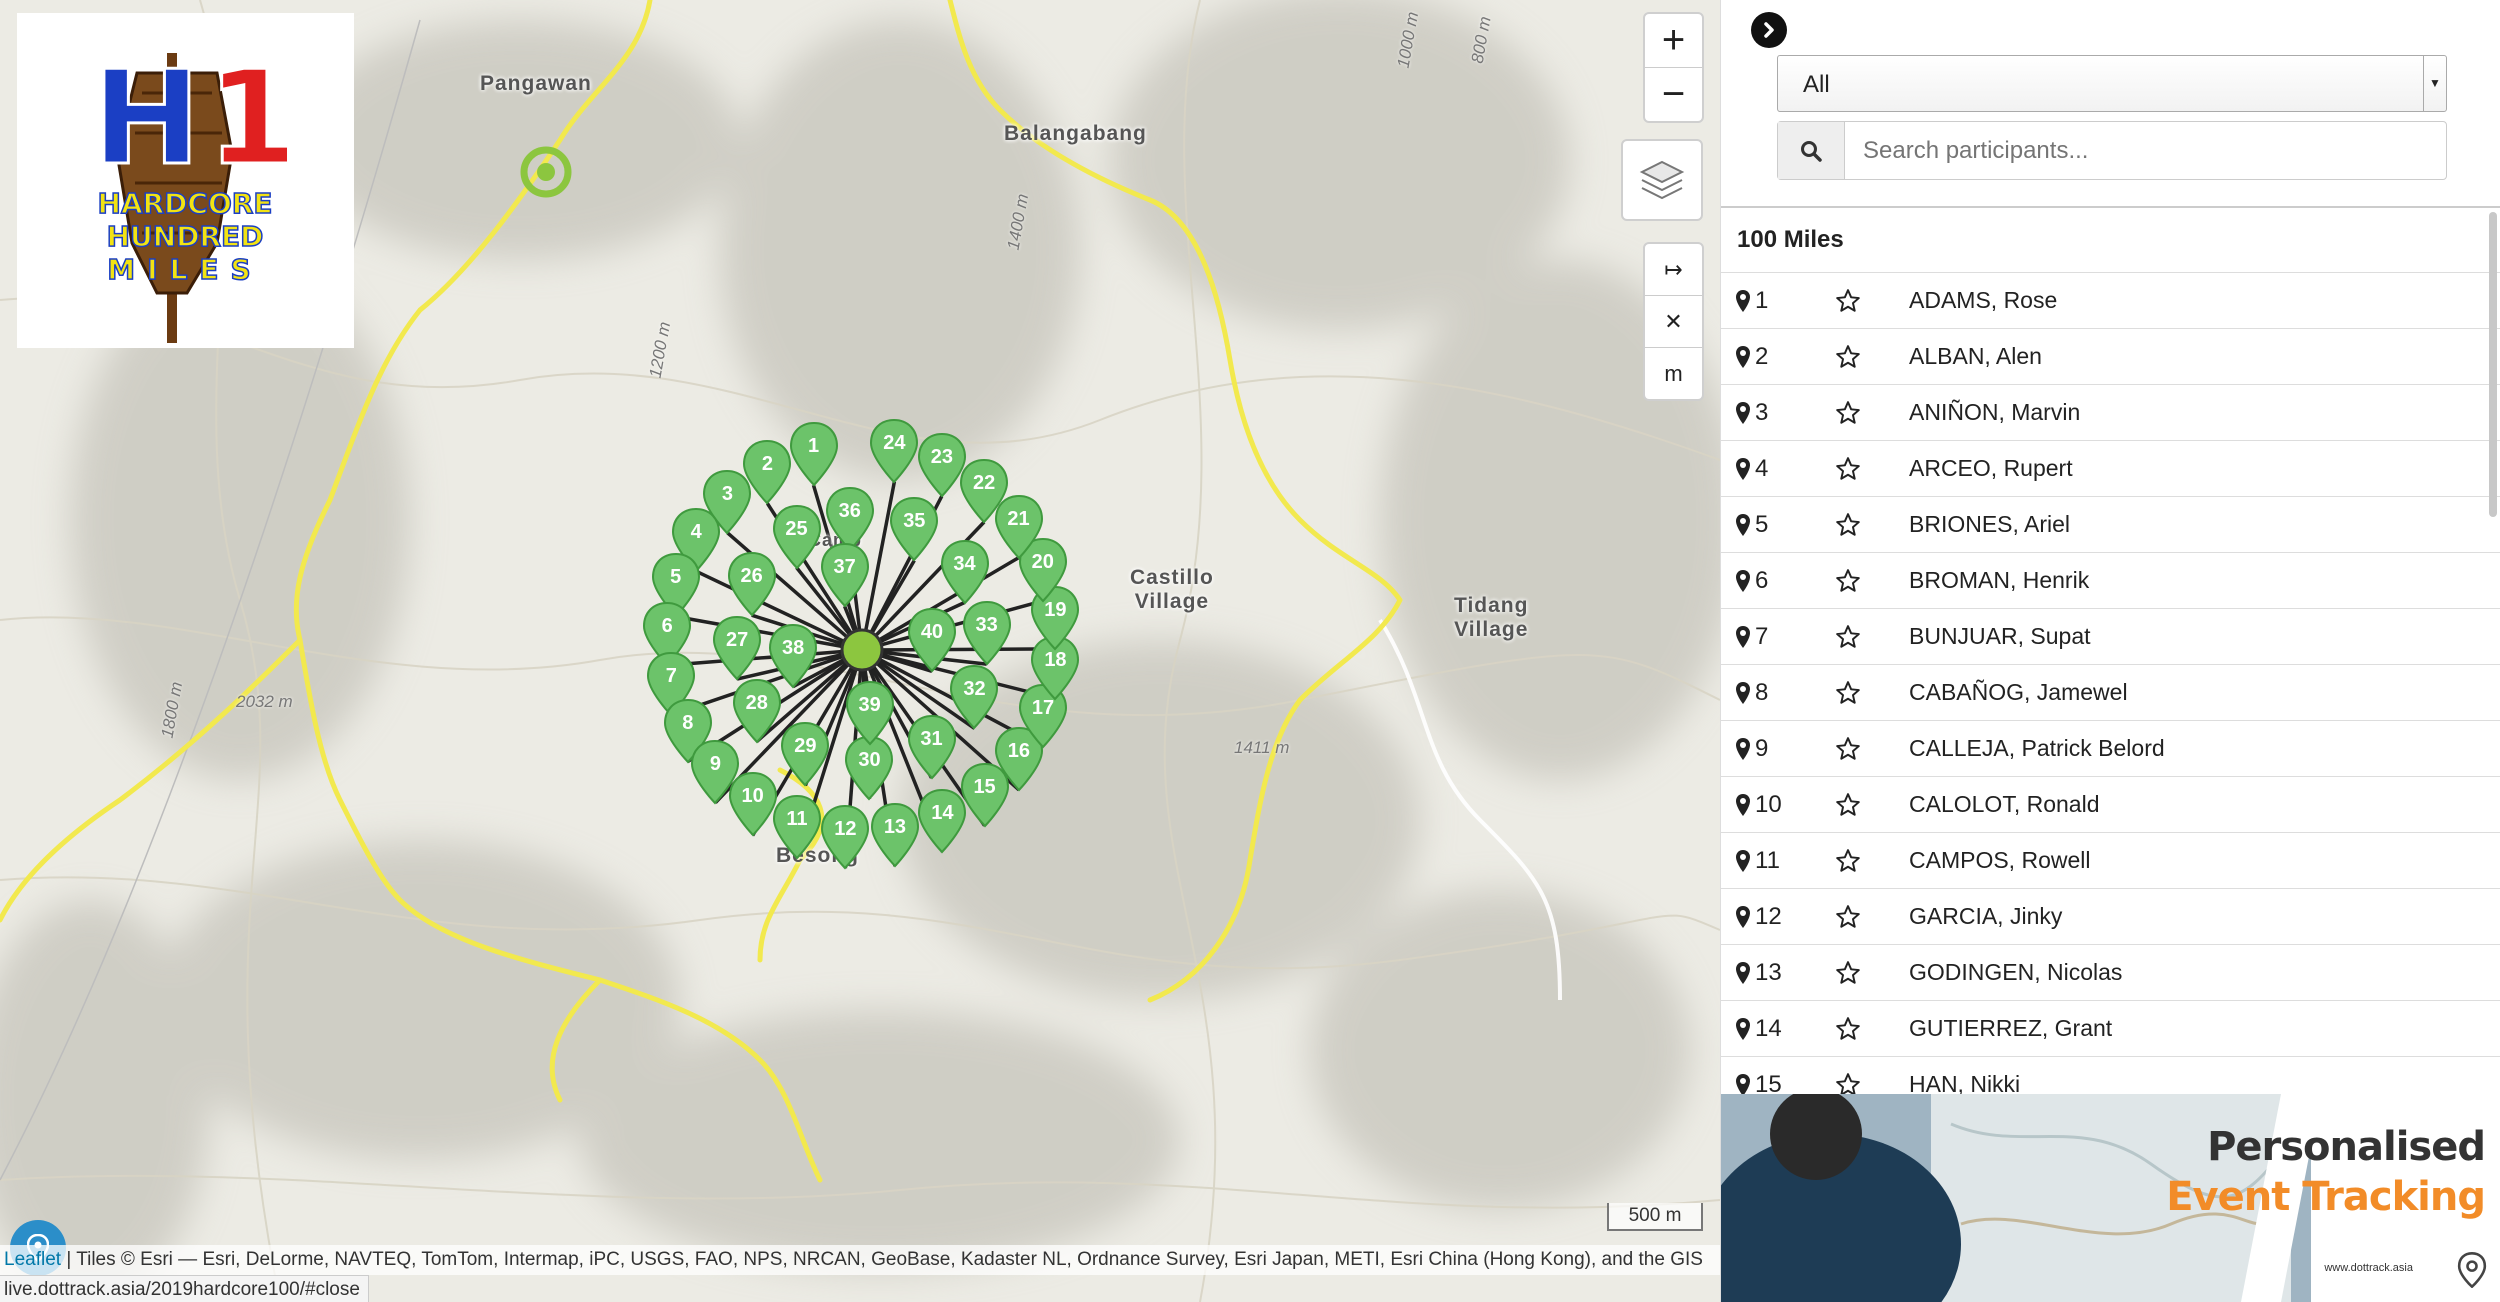  I want to click on participant-marker: 23, so click(942, 465).